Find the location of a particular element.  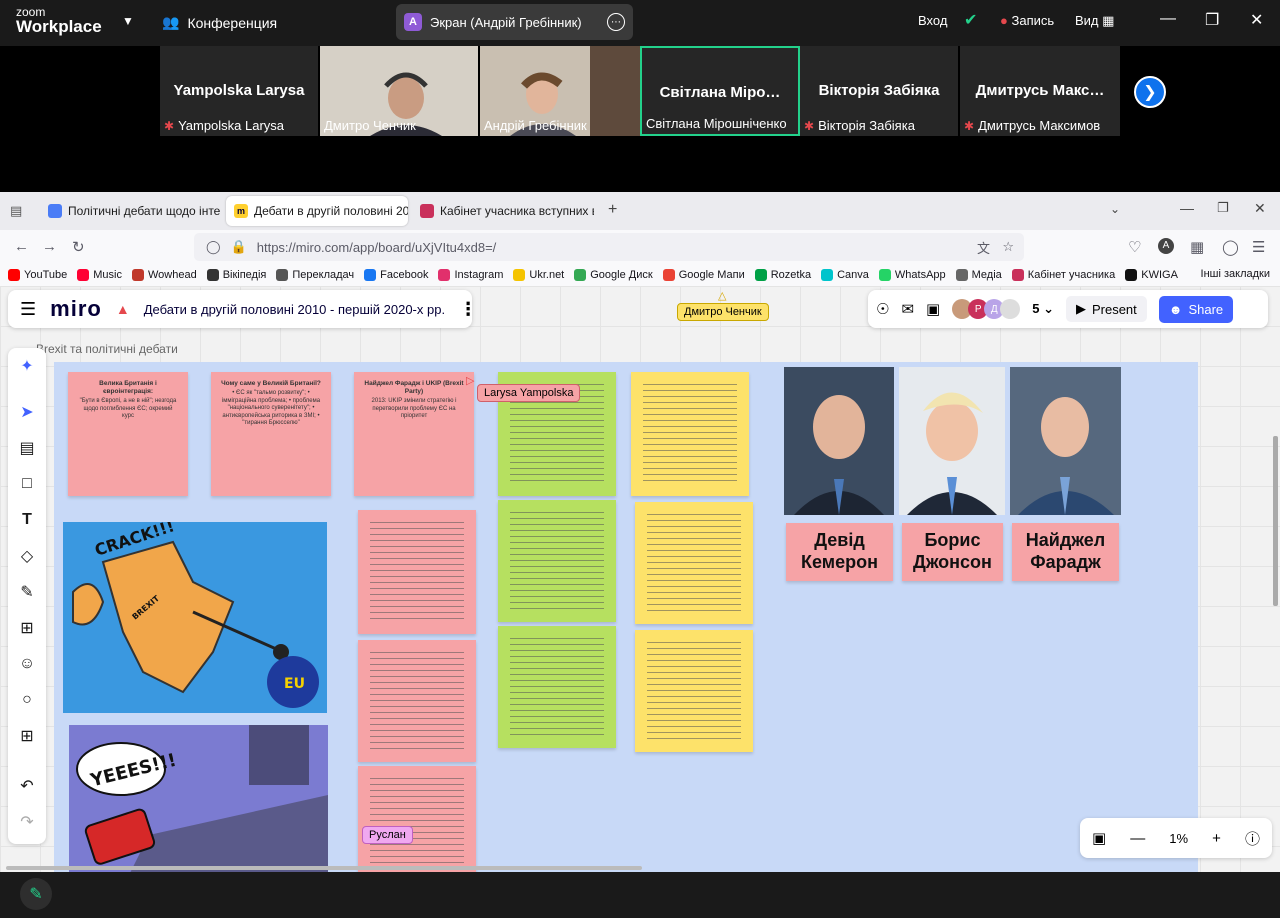

johnson-photo is located at coordinates (952, 441).